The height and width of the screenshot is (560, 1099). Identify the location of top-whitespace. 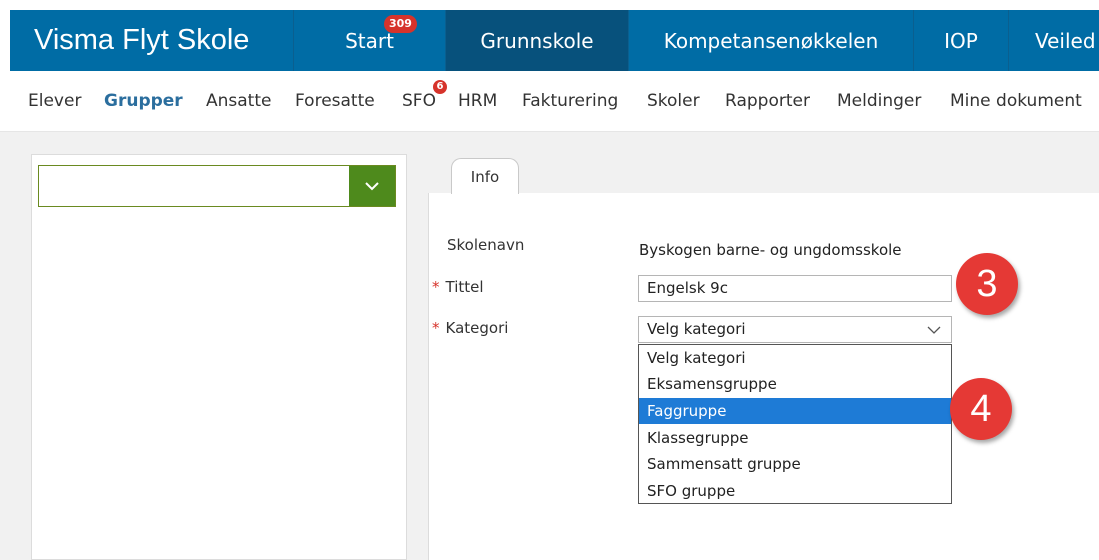
(549, 5).